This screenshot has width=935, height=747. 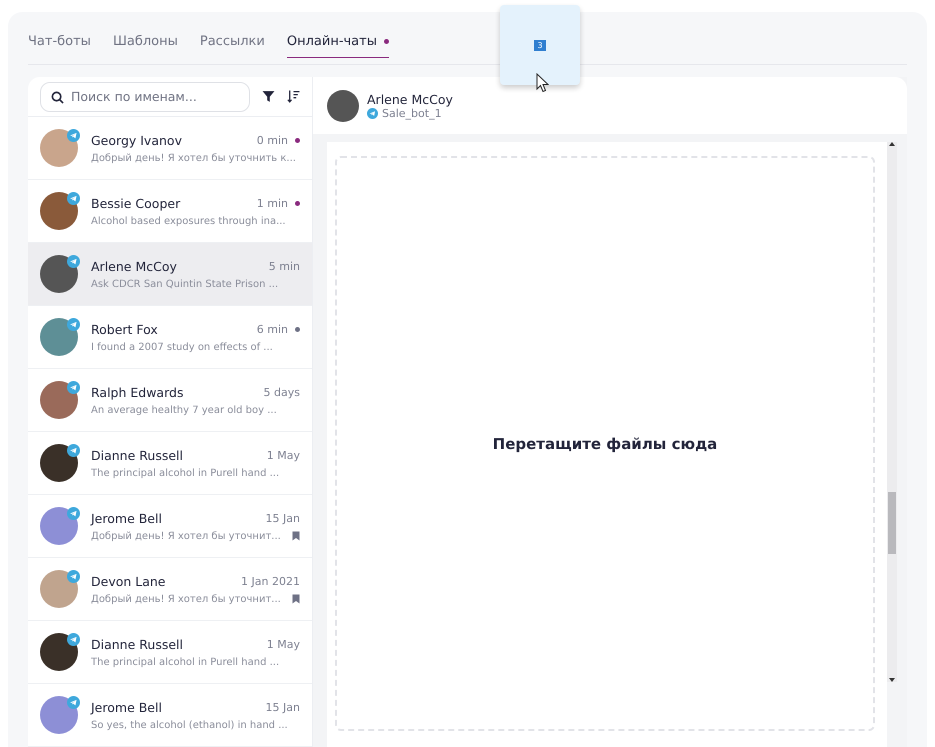 What do you see at coordinates (892, 523) in the screenshot?
I see `scrollbar-thumb` at bounding box center [892, 523].